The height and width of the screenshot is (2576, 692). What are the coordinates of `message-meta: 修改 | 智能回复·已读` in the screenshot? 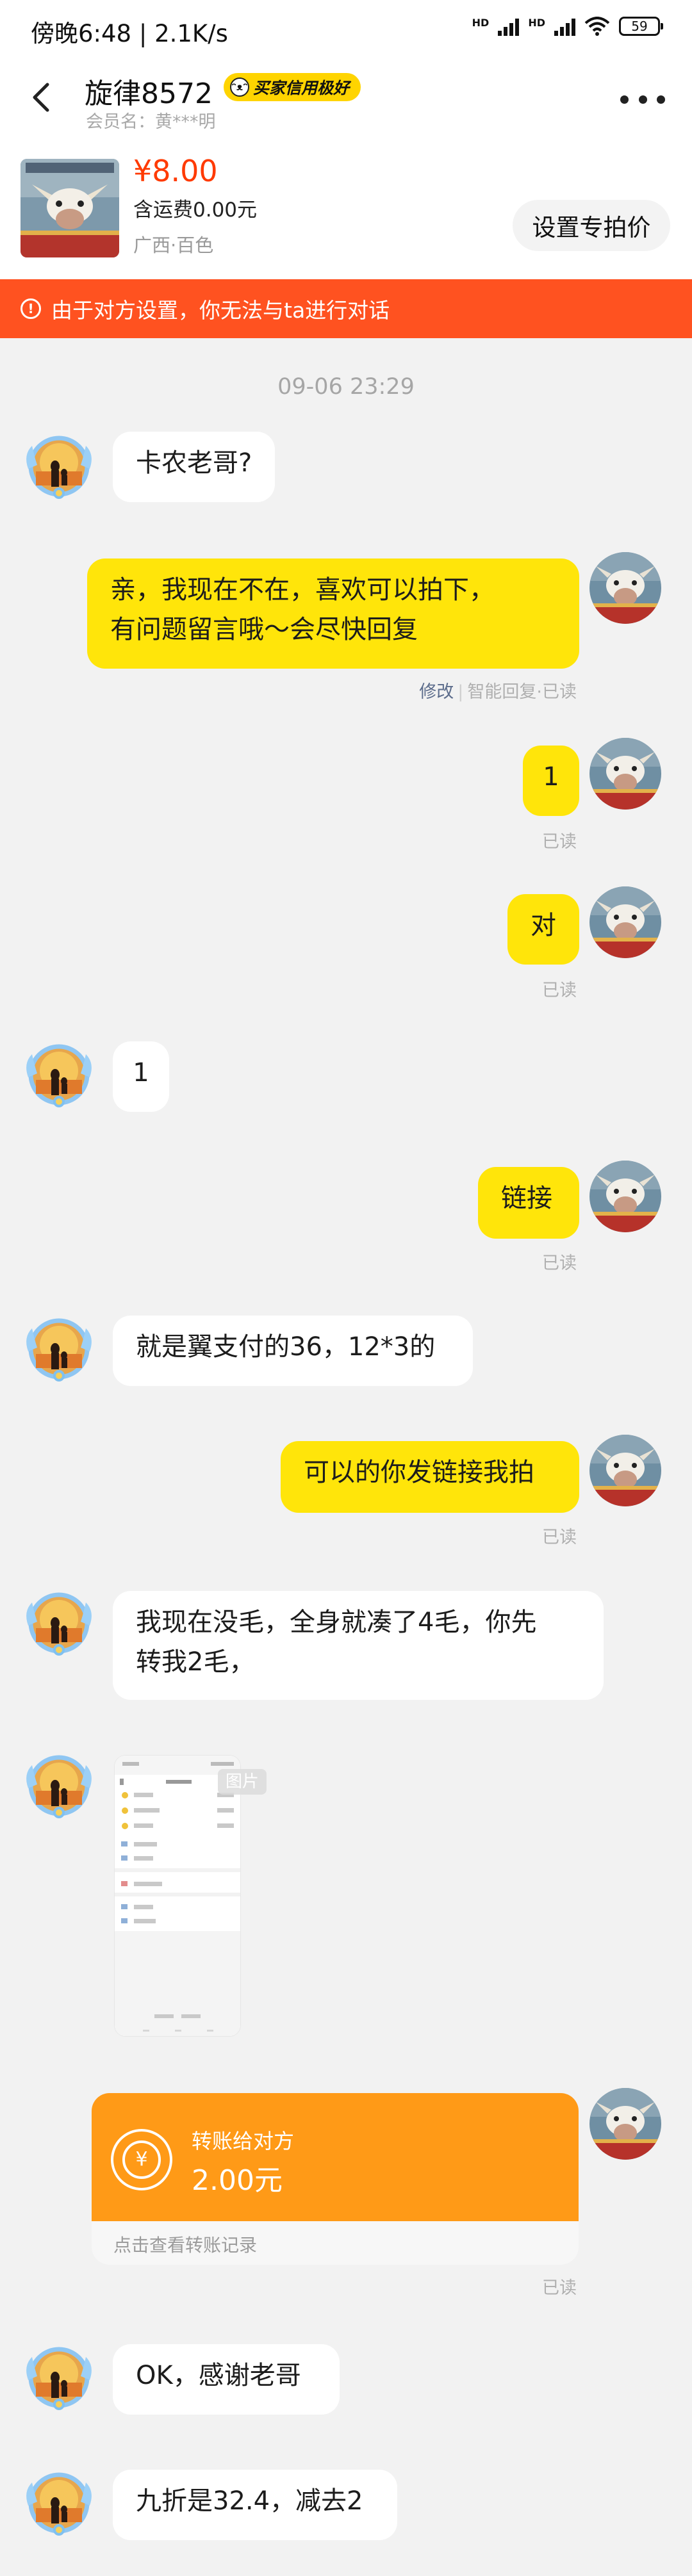 It's located at (498, 692).